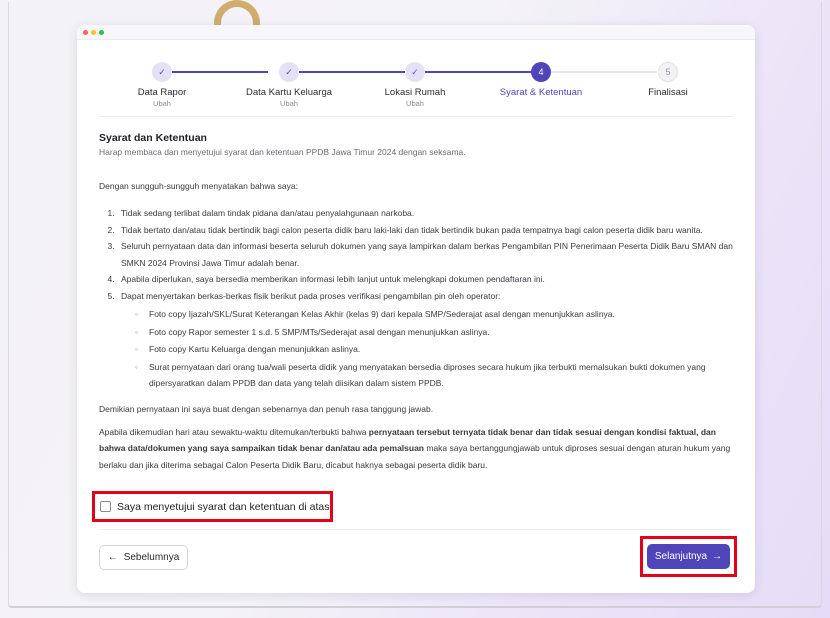 The width and height of the screenshot is (830, 618). I want to click on previous-button: ← Sebelumnya, so click(143, 557).